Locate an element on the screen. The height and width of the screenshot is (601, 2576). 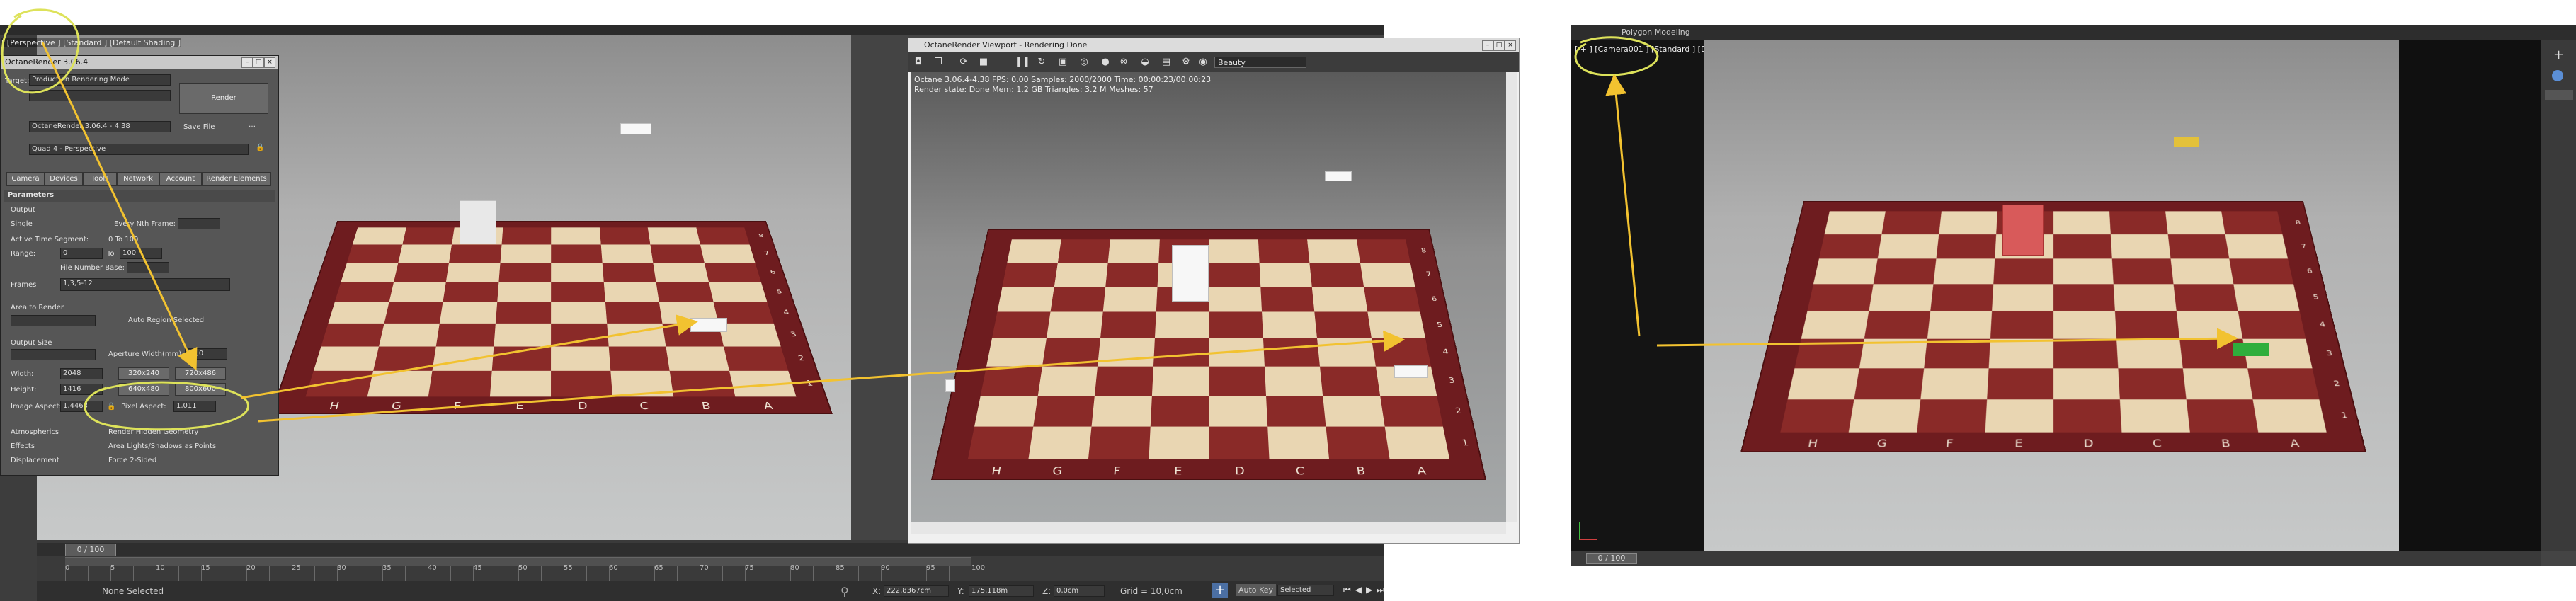
arrow-to-octane-piece is located at coordinates (830, 381).